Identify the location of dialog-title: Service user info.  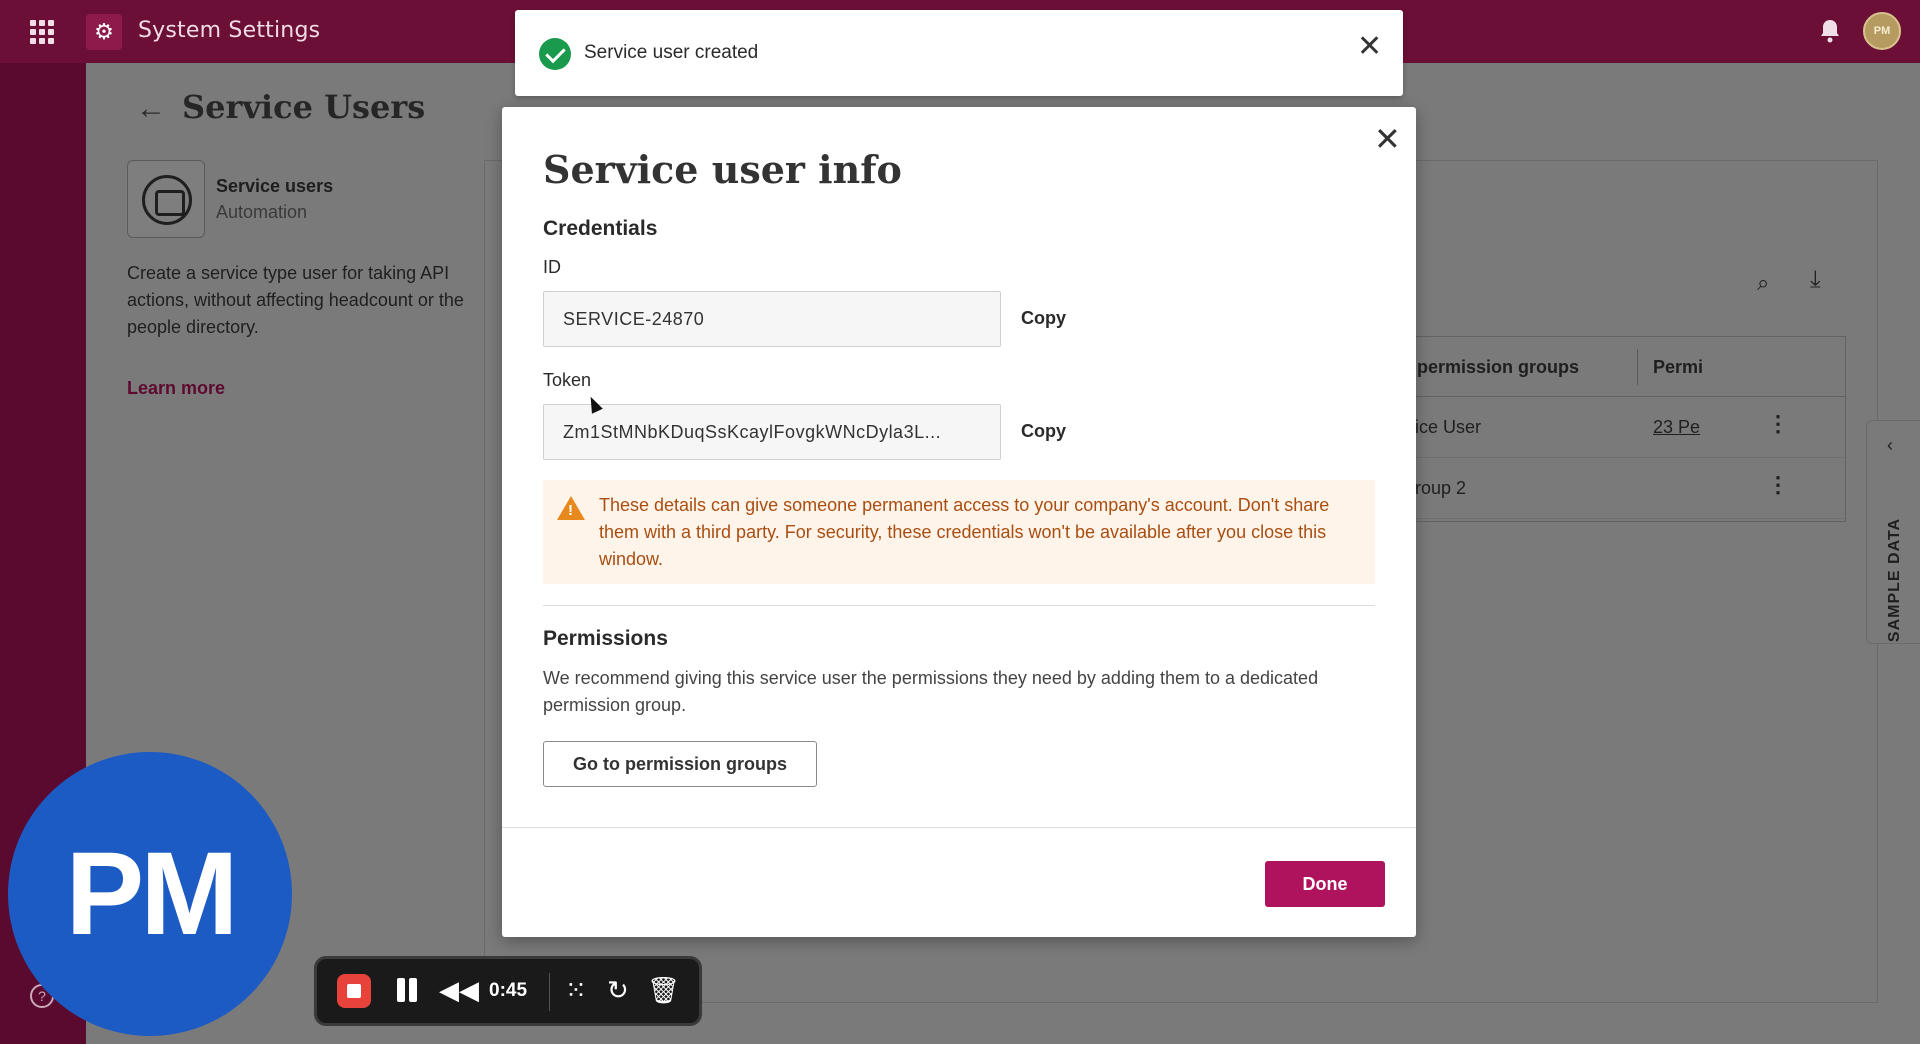
(722, 169).